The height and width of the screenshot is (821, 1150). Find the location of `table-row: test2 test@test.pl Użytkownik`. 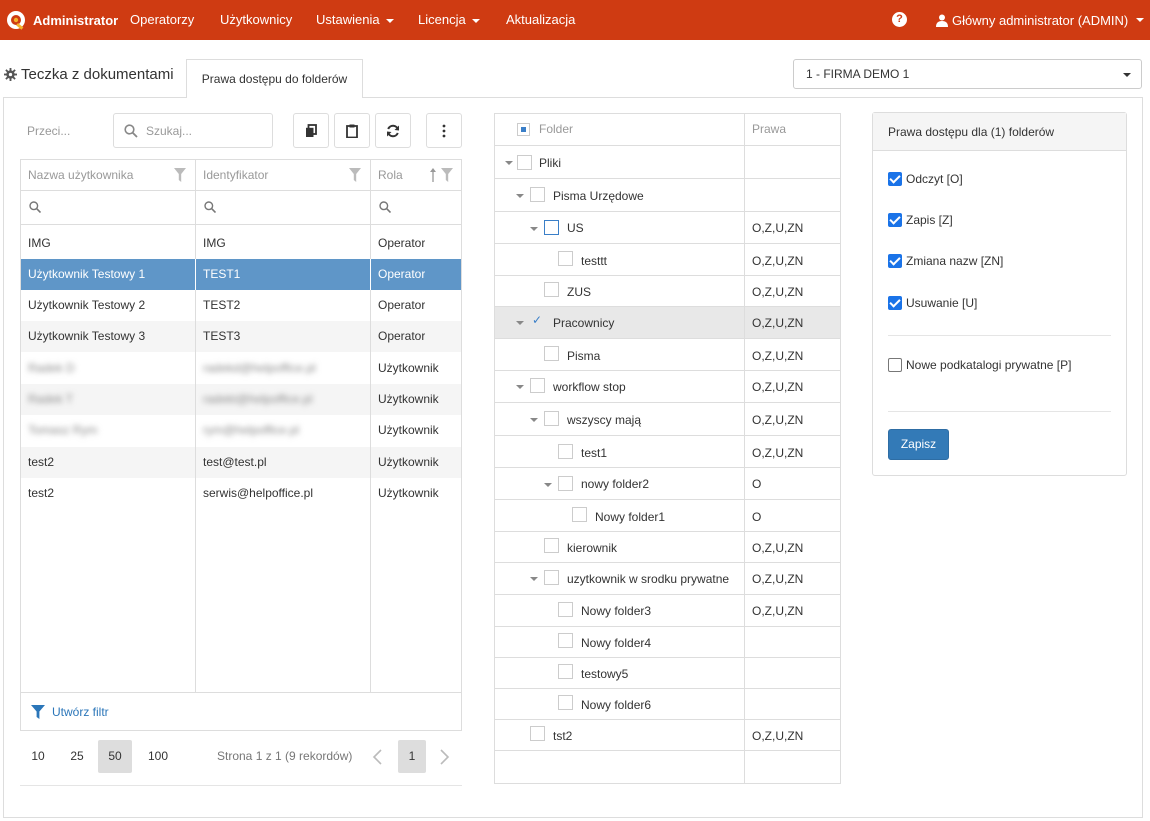

table-row: test2 test@test.pl Użytkownik is located at coordinates (241, 462).